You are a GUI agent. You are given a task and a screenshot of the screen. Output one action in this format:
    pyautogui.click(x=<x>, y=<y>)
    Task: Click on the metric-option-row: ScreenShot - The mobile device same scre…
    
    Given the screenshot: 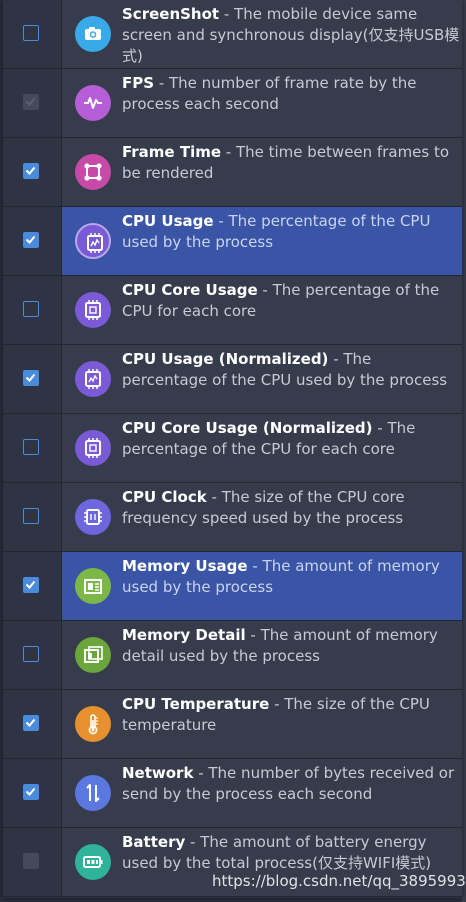 What is the action you would take?
    pyautogui.click(x=232, y=34)
    